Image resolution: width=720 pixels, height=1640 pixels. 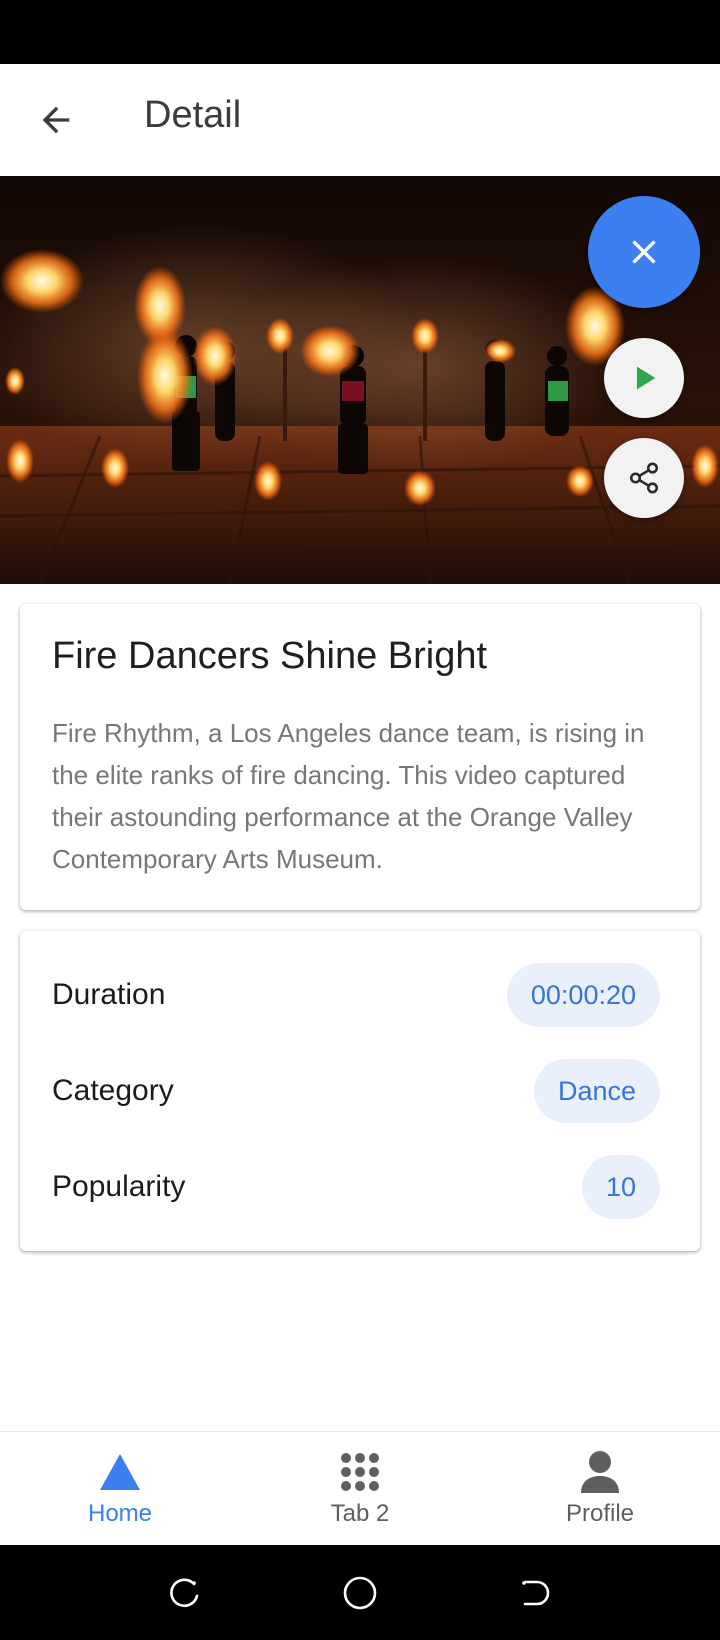 I want to click on home-button, so click(x=360, y=1593).